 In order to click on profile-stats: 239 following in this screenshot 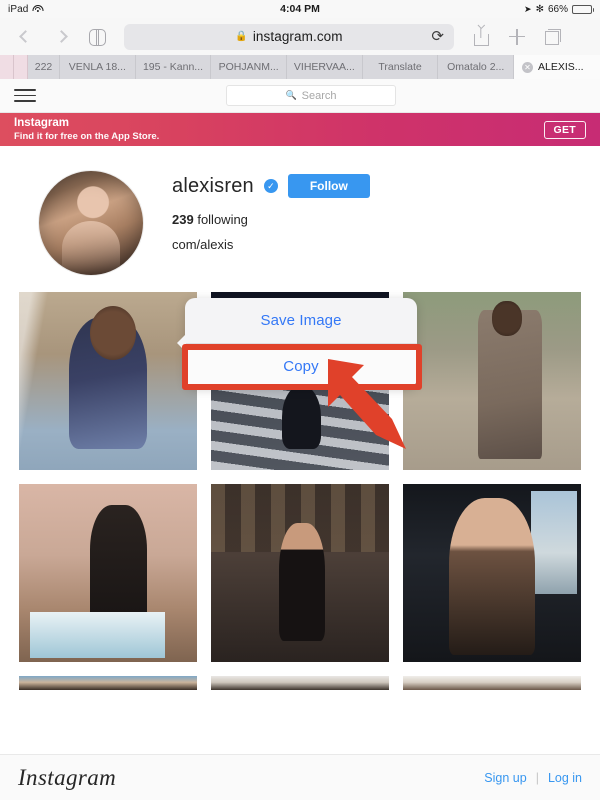, I will do `click(377, 219)`.